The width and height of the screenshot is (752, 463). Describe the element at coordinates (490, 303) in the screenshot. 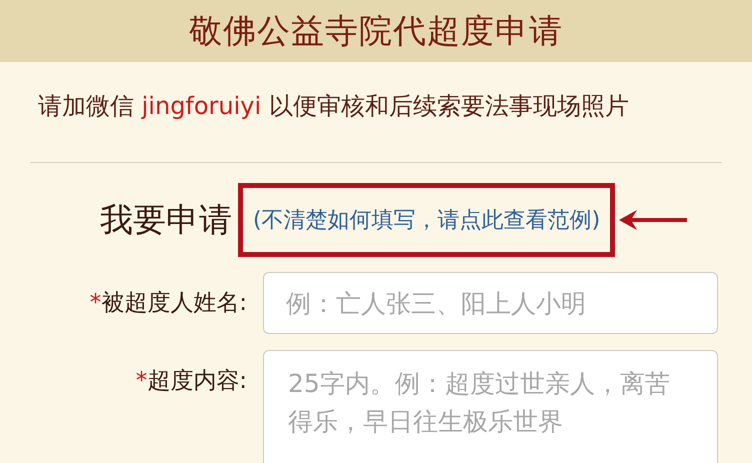

I see `text-field: 例：亡人张三、阳上人小明` at that location.